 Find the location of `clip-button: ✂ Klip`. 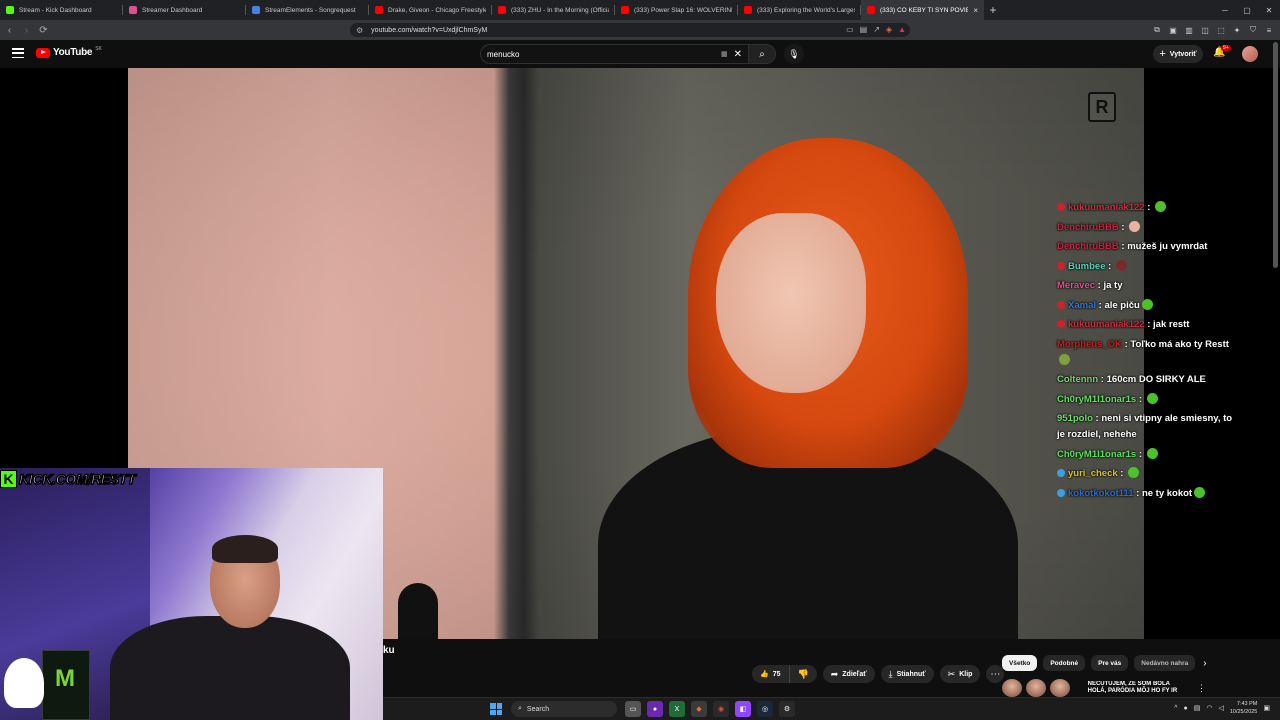

clip-button: ✂ Klip is located at coordinates (960, 674).